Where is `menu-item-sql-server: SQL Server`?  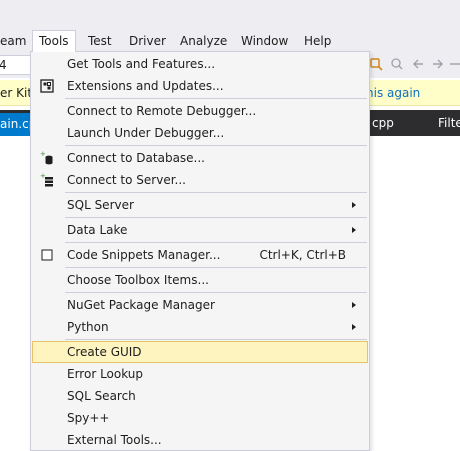 menu-item-sql-server: SQL Server is located at coordinates (200, 205).